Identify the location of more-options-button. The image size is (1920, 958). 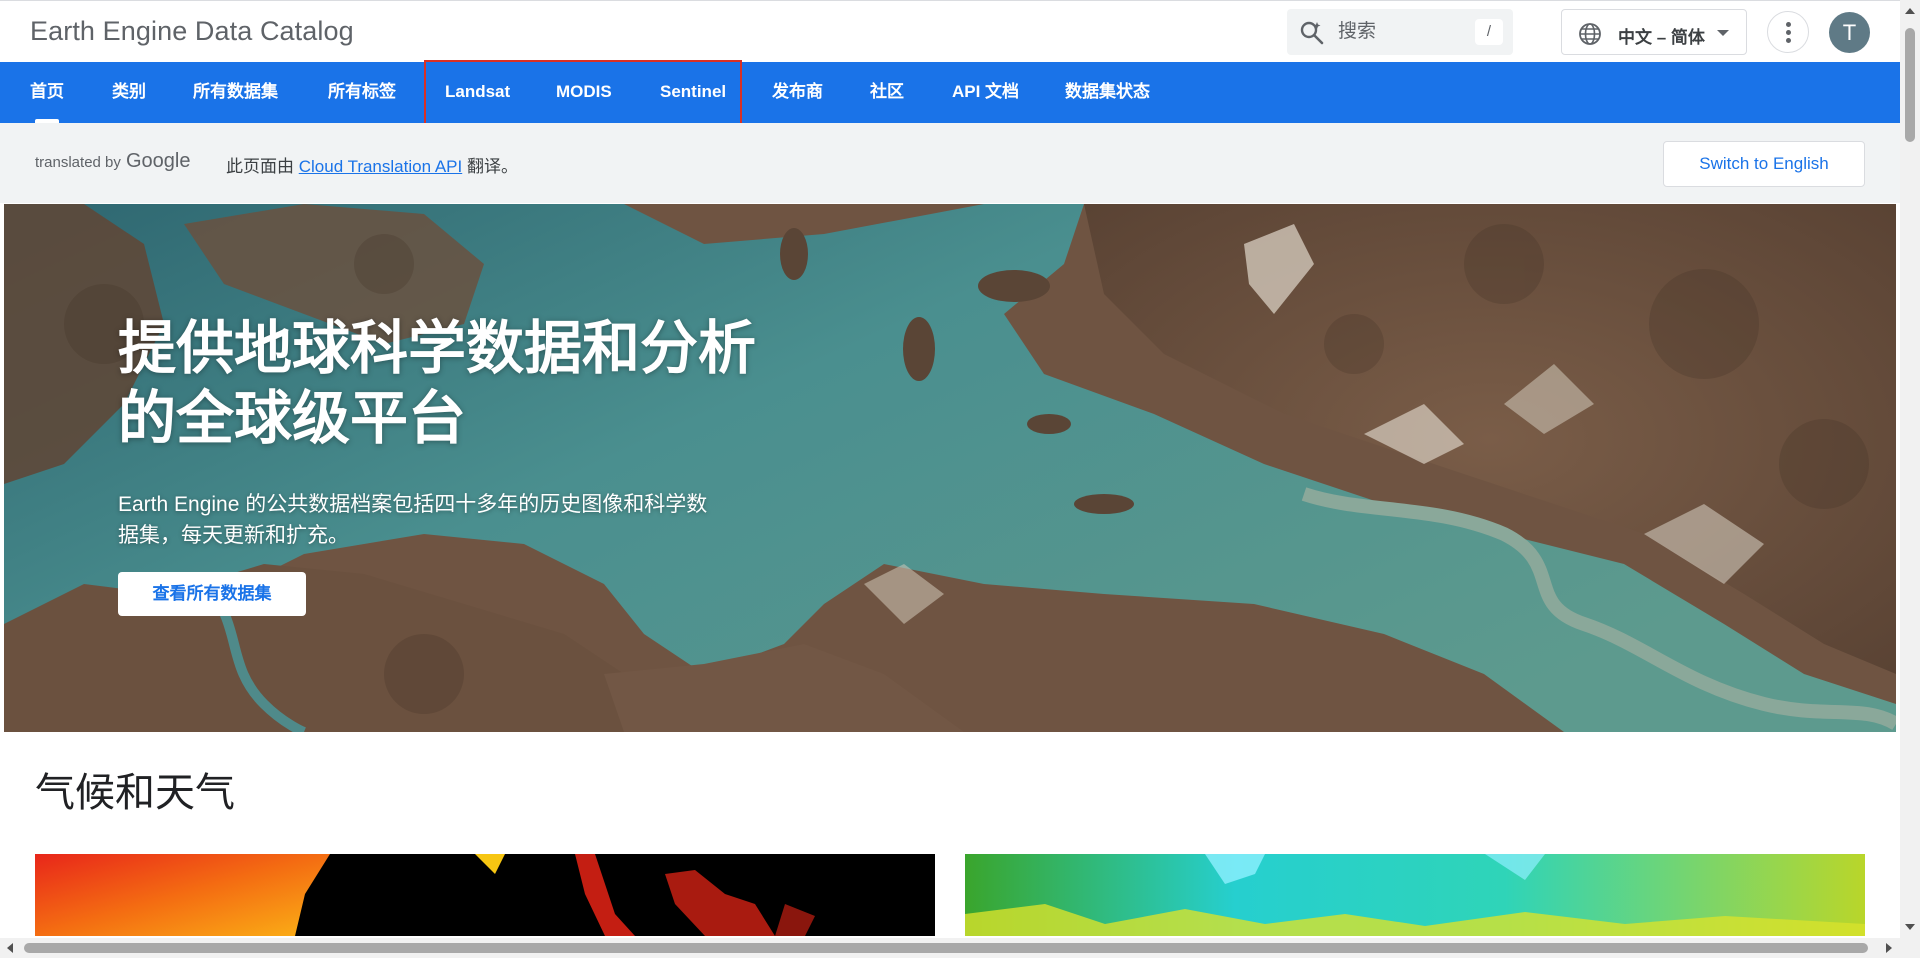
(1788, 32).